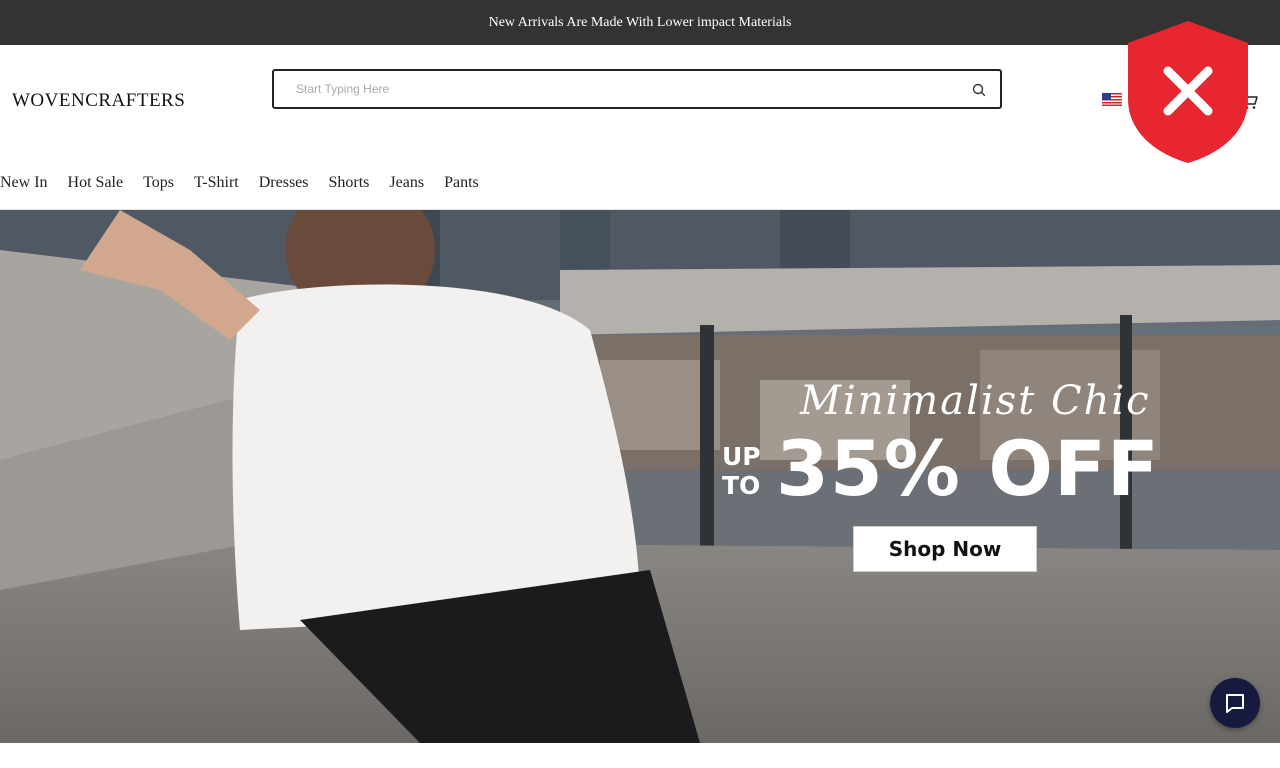 This screenshot has height=768, width=1280. I want to click on site-logo: WOVENCRAFTERS, so click(98, 101).